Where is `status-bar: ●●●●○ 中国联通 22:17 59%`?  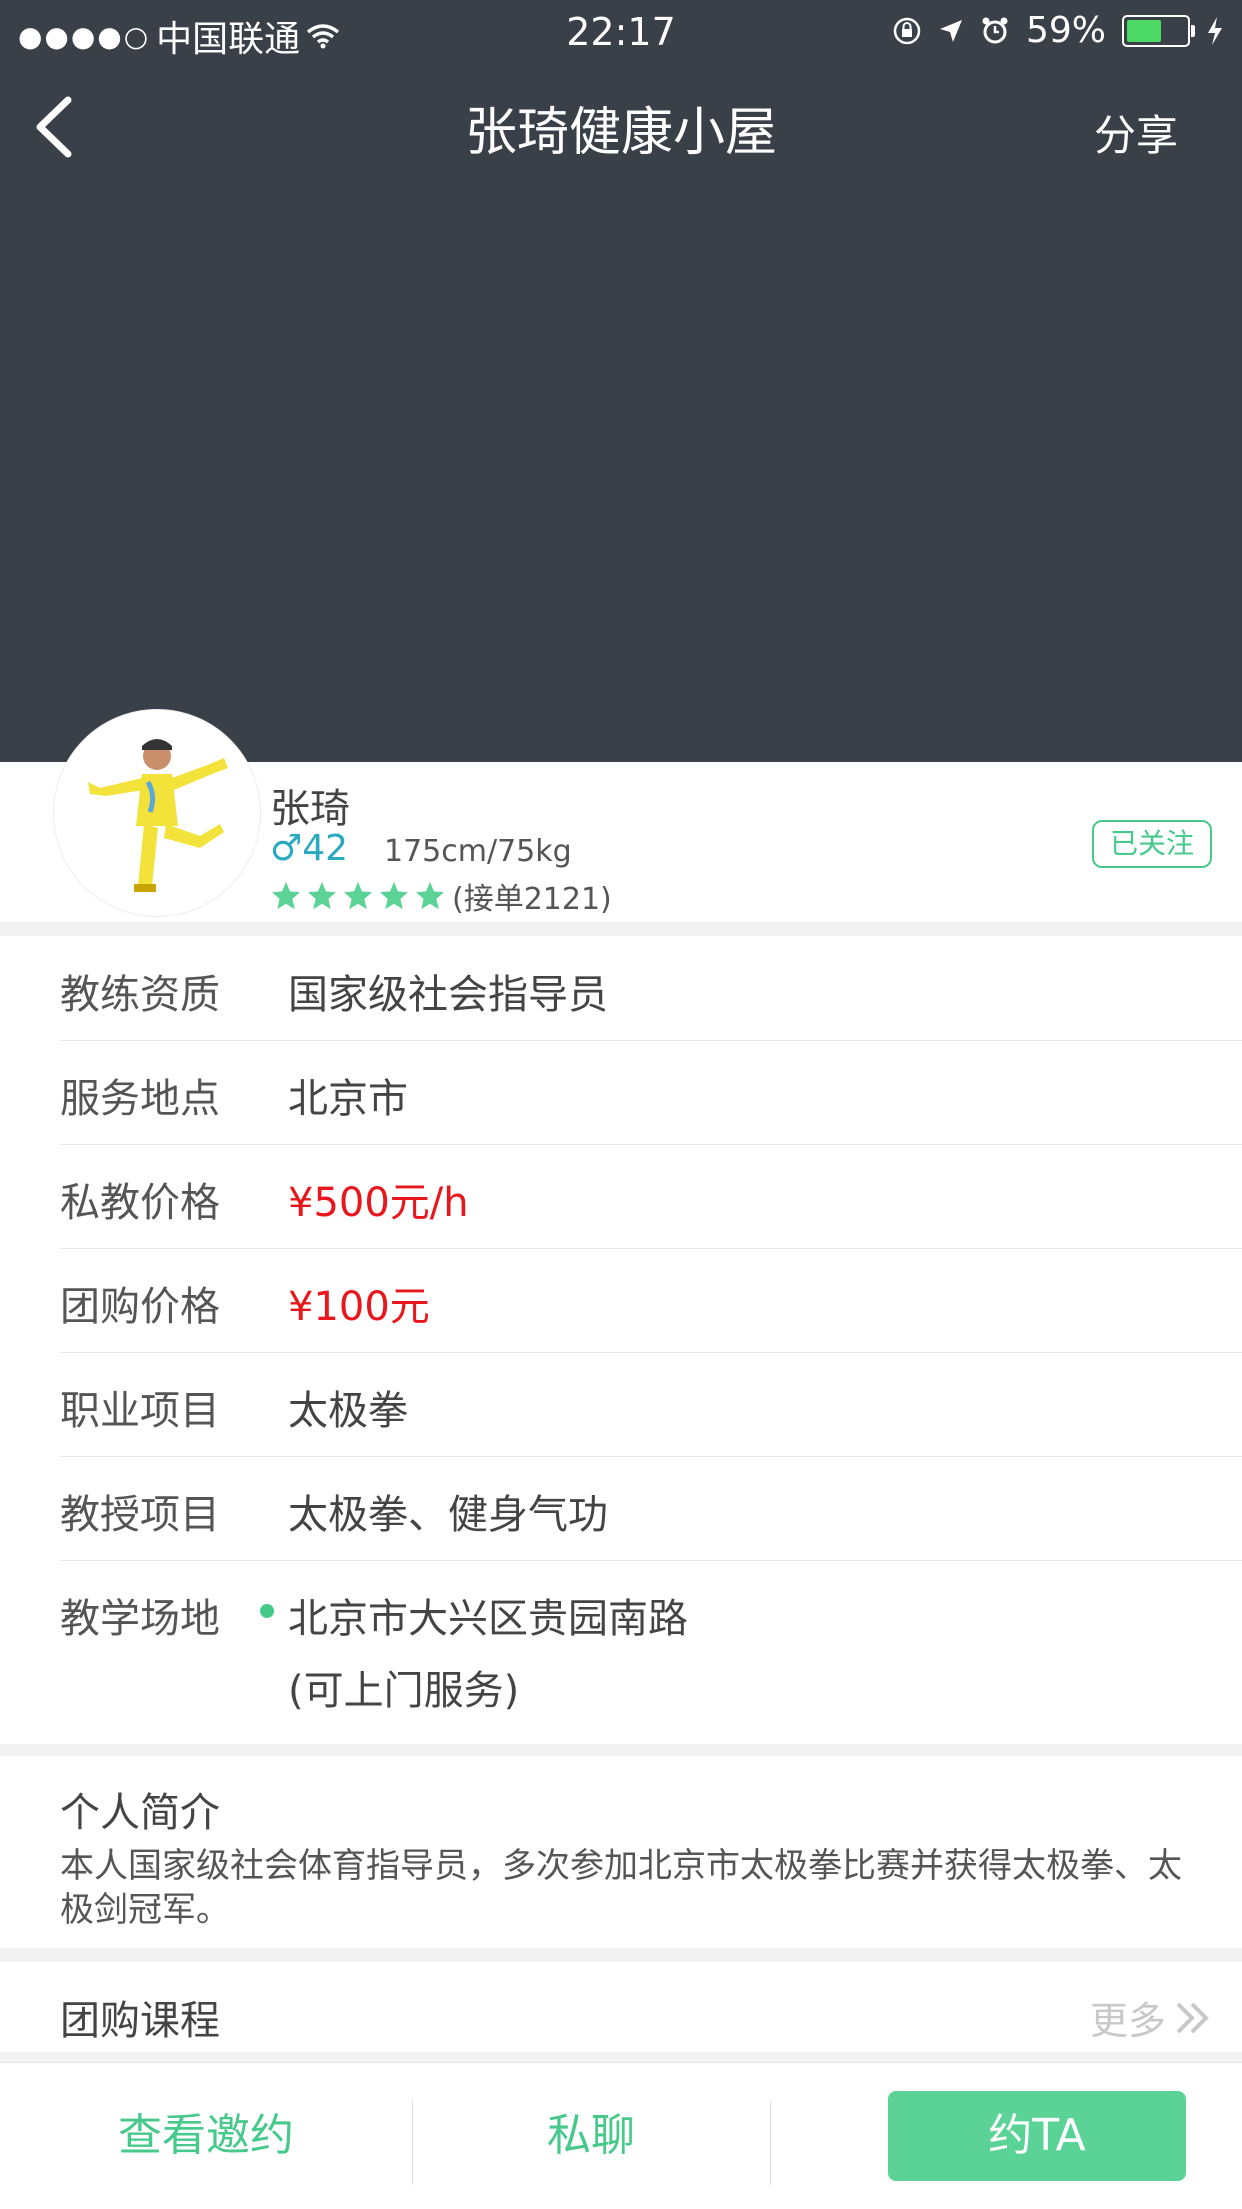 status-bar: ●●●●○ 中国联通 22:17 59% is located at coordinates (621, 31).